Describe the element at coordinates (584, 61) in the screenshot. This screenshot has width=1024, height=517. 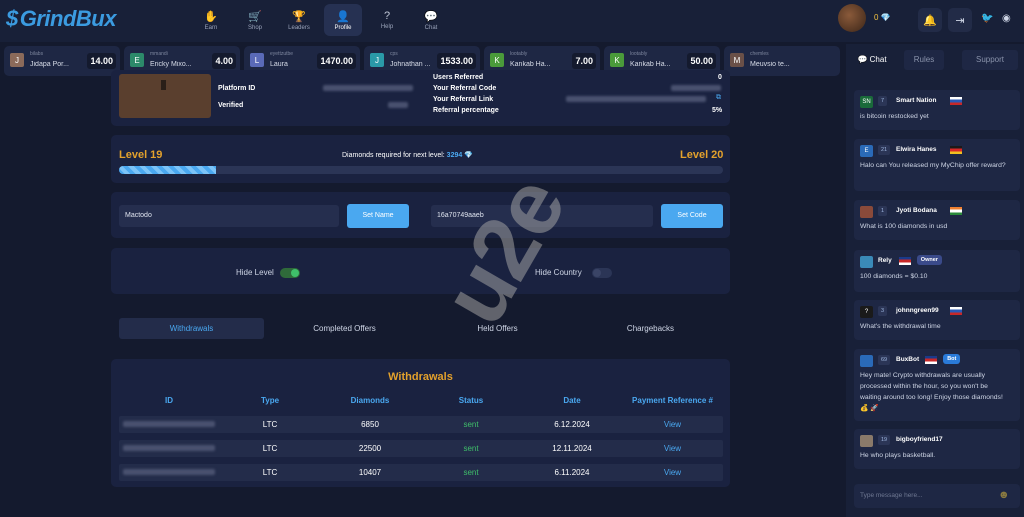
I see `feed-amount: 7.00` at that location.